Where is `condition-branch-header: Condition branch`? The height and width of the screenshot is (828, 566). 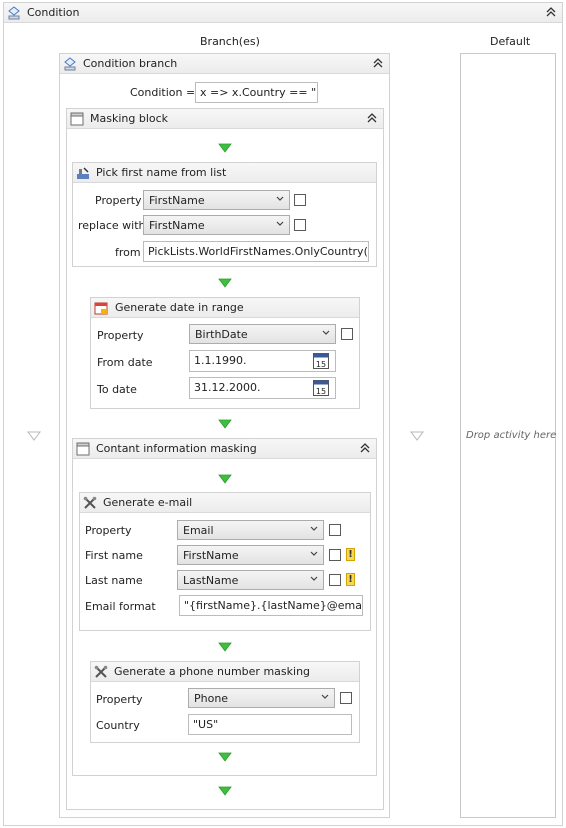 condition-branch-header: Condition branch is located at coordinates (224, 64).